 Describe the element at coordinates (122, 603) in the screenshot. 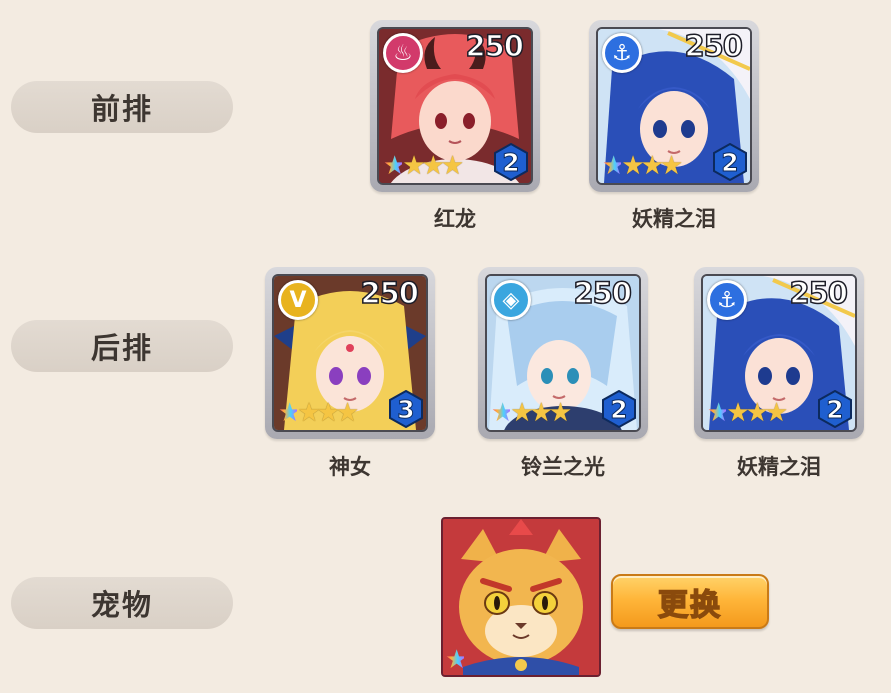

I see `pet-row-label: 宠物` at that location.